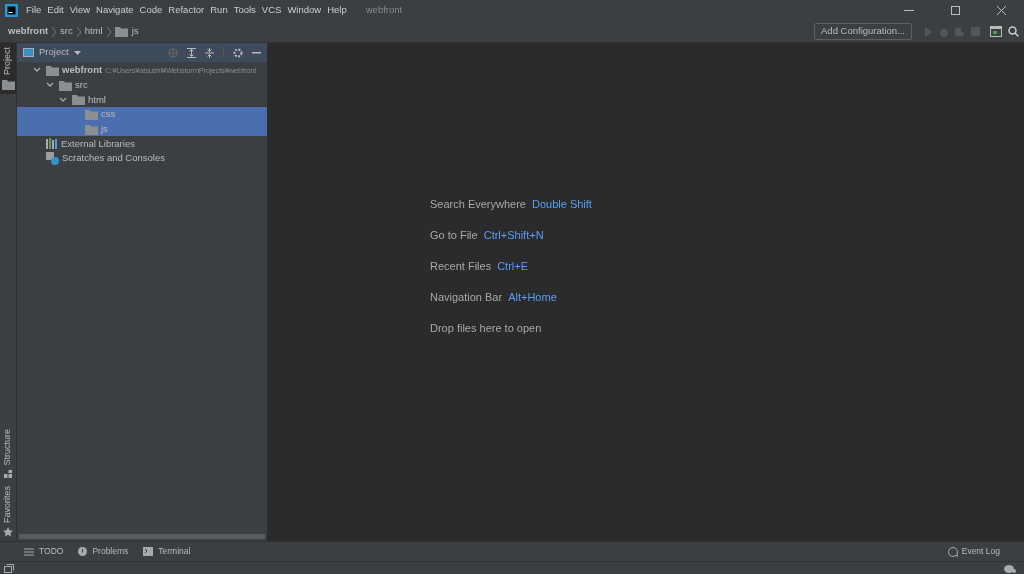  I want to click on hint-text: Go to File, so click(454, 235).